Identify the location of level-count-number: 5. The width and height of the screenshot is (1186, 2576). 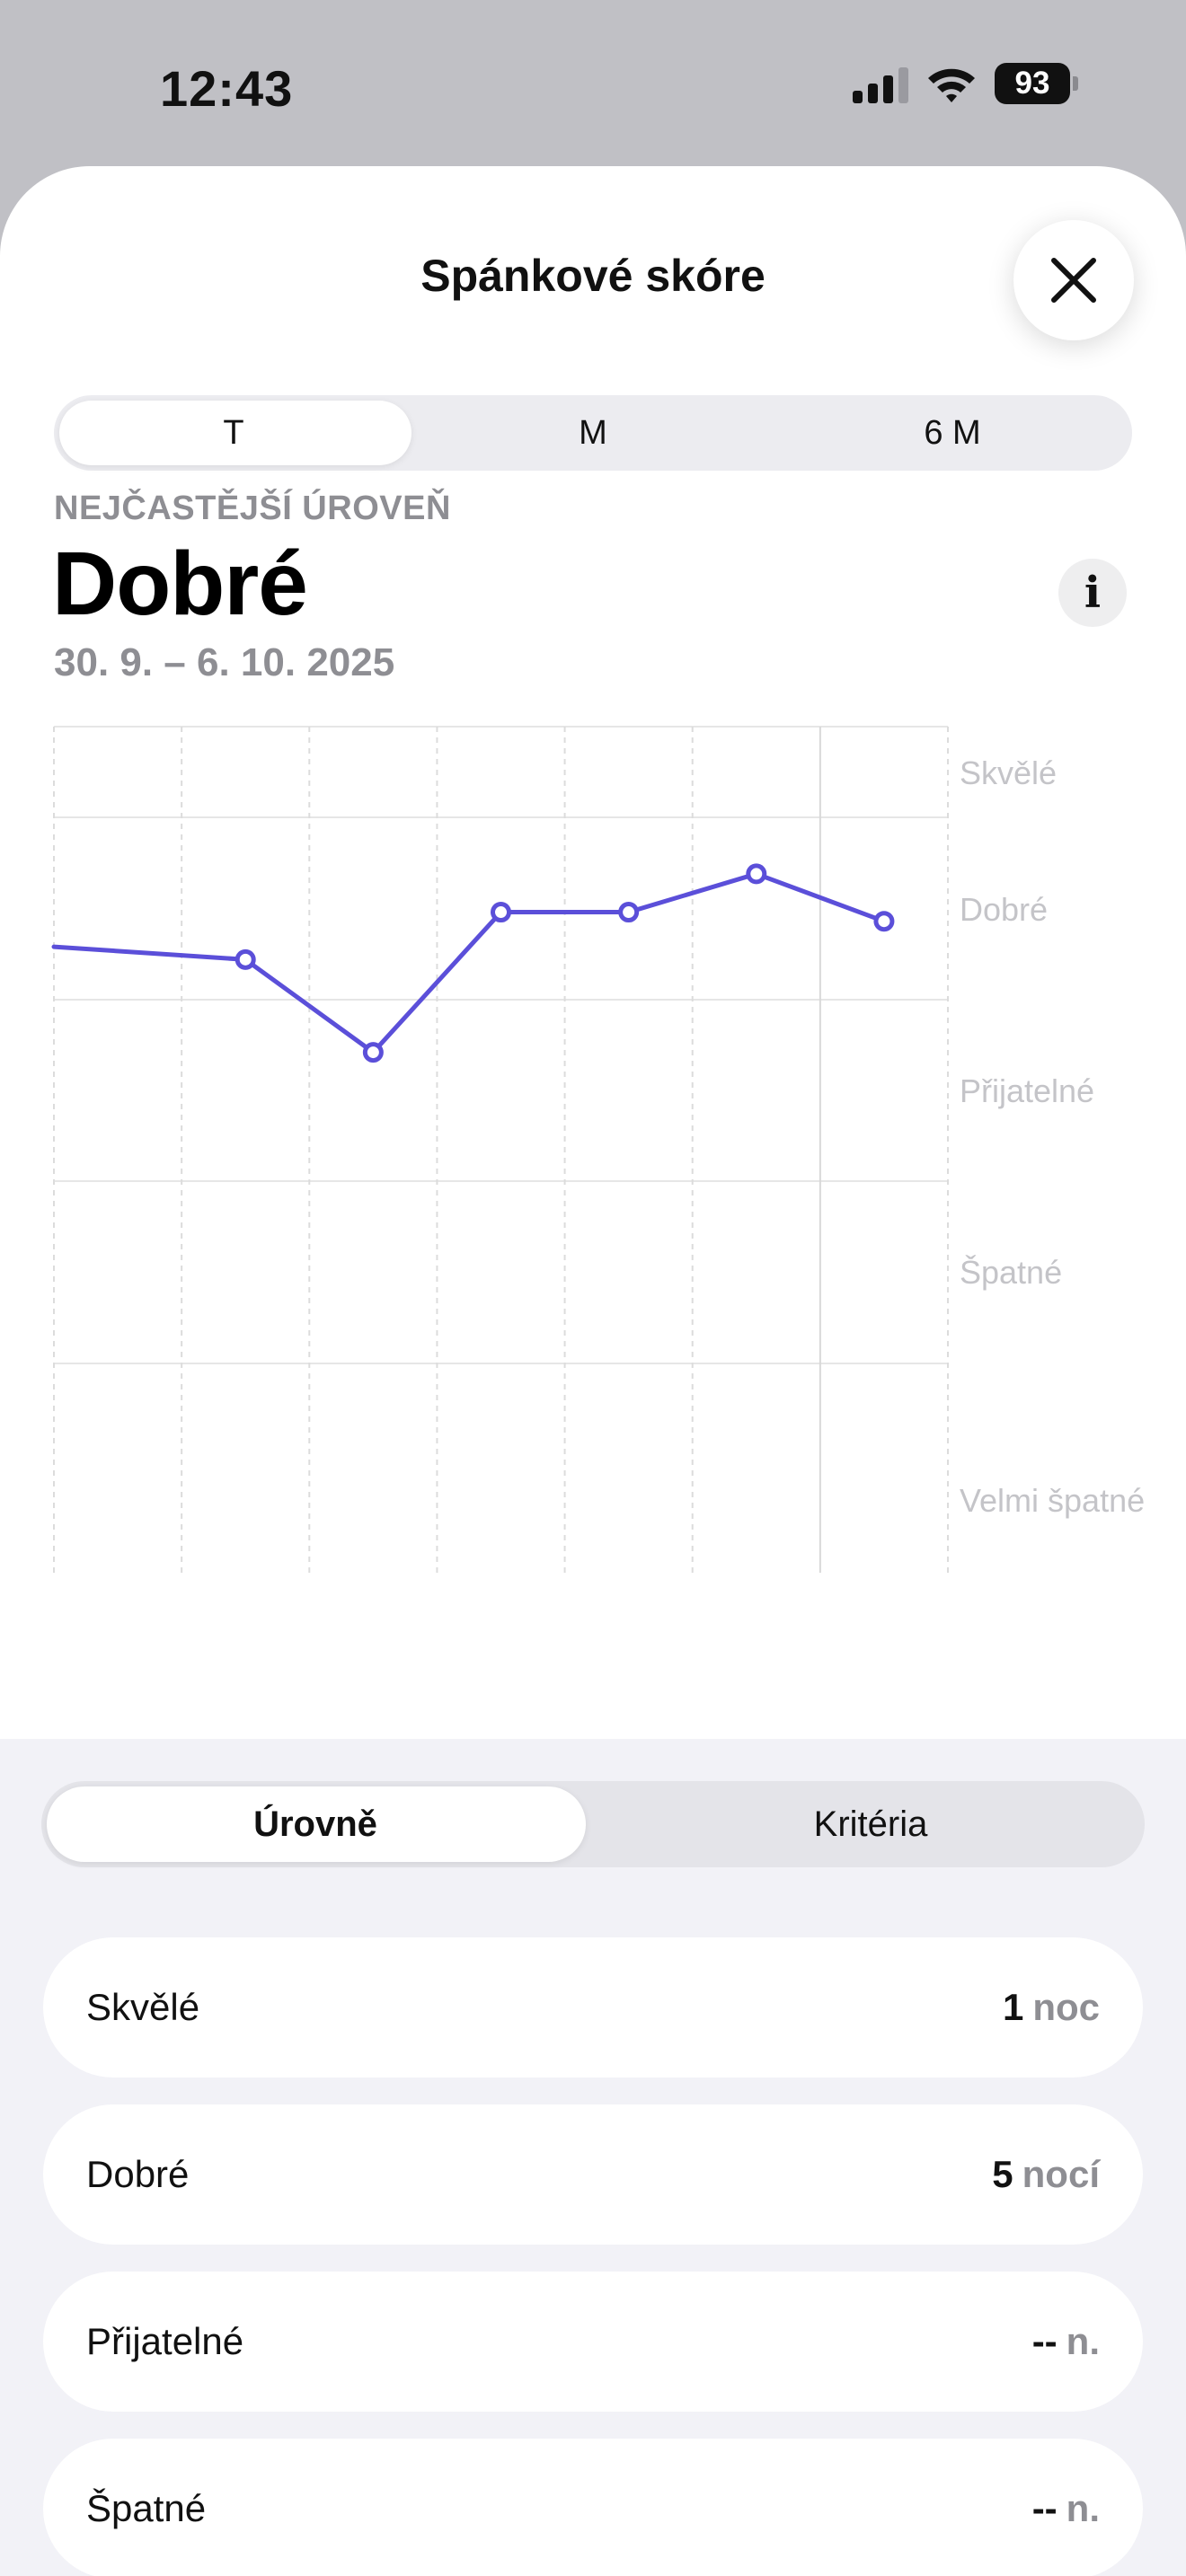
(1002, 2174).